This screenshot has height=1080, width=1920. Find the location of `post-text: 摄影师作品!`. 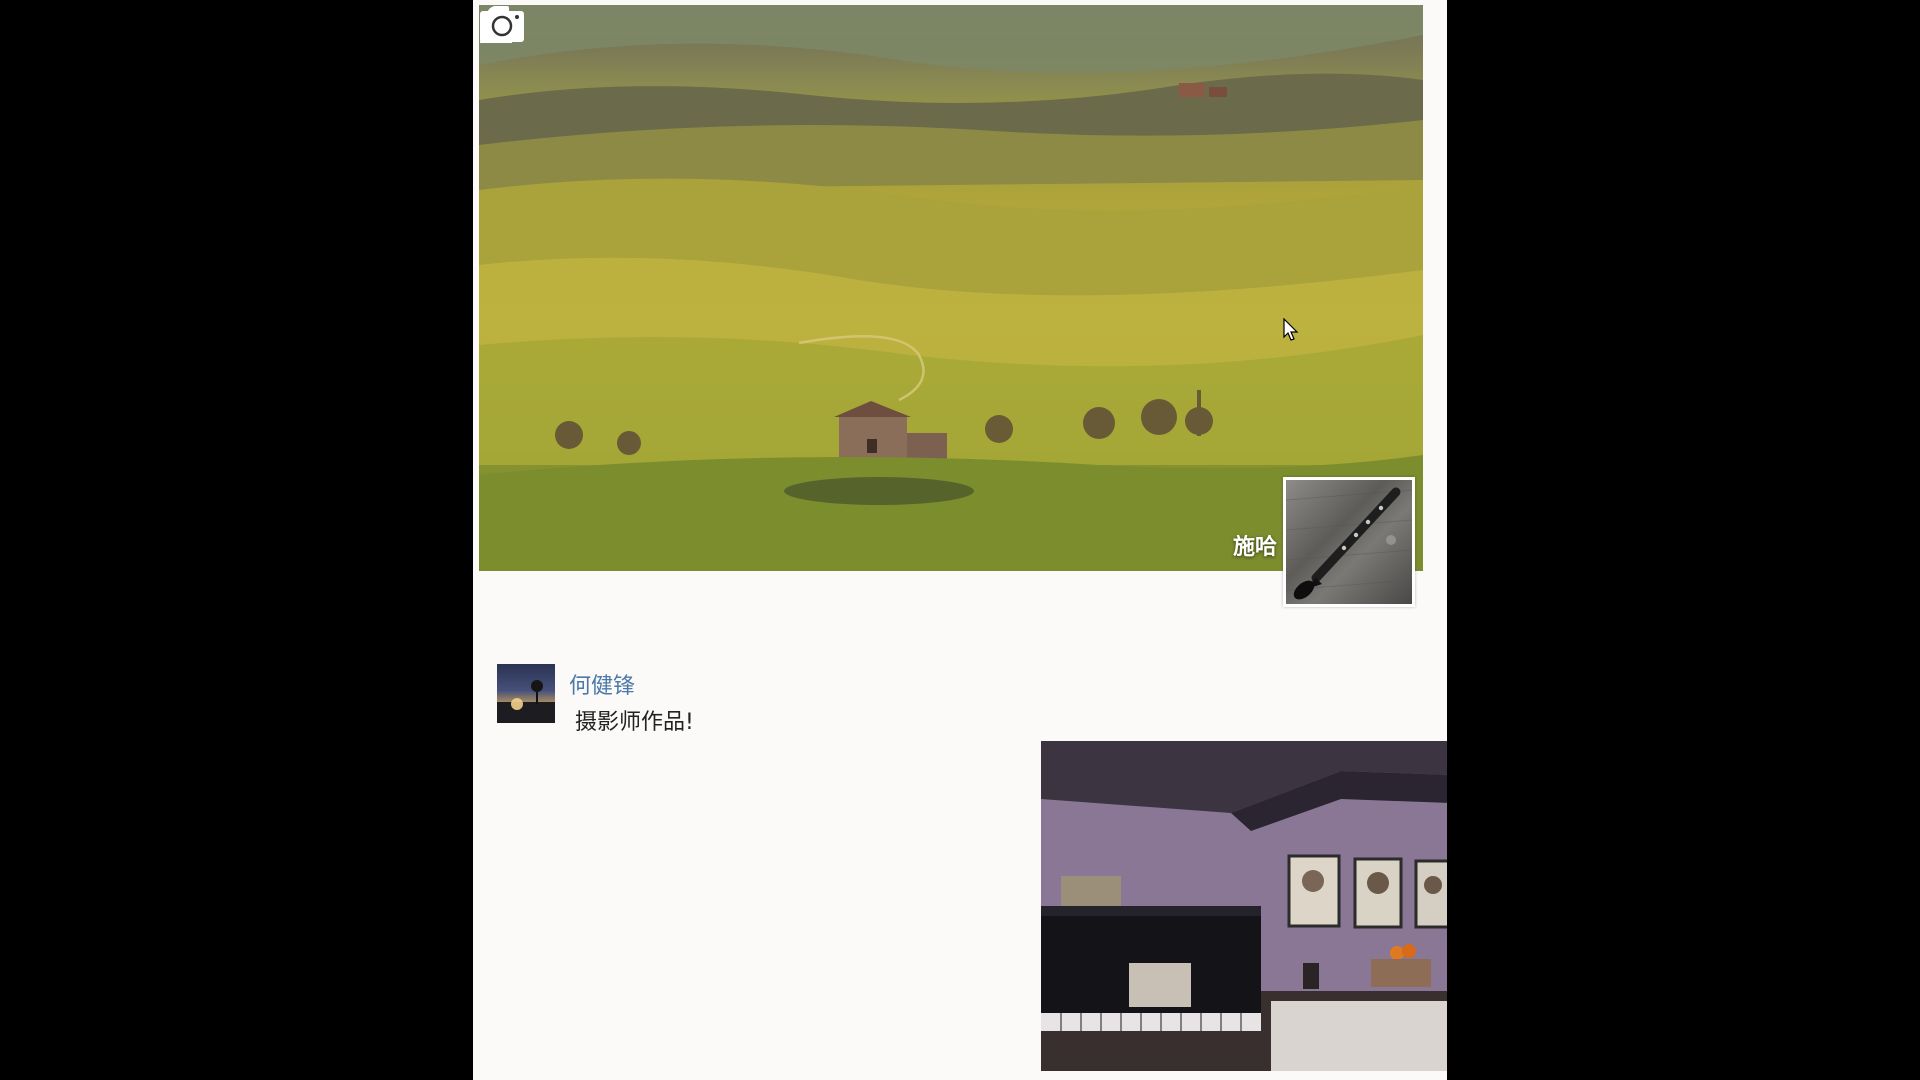

post-text: 摄影师作品! is located at coordinates (634, 722).